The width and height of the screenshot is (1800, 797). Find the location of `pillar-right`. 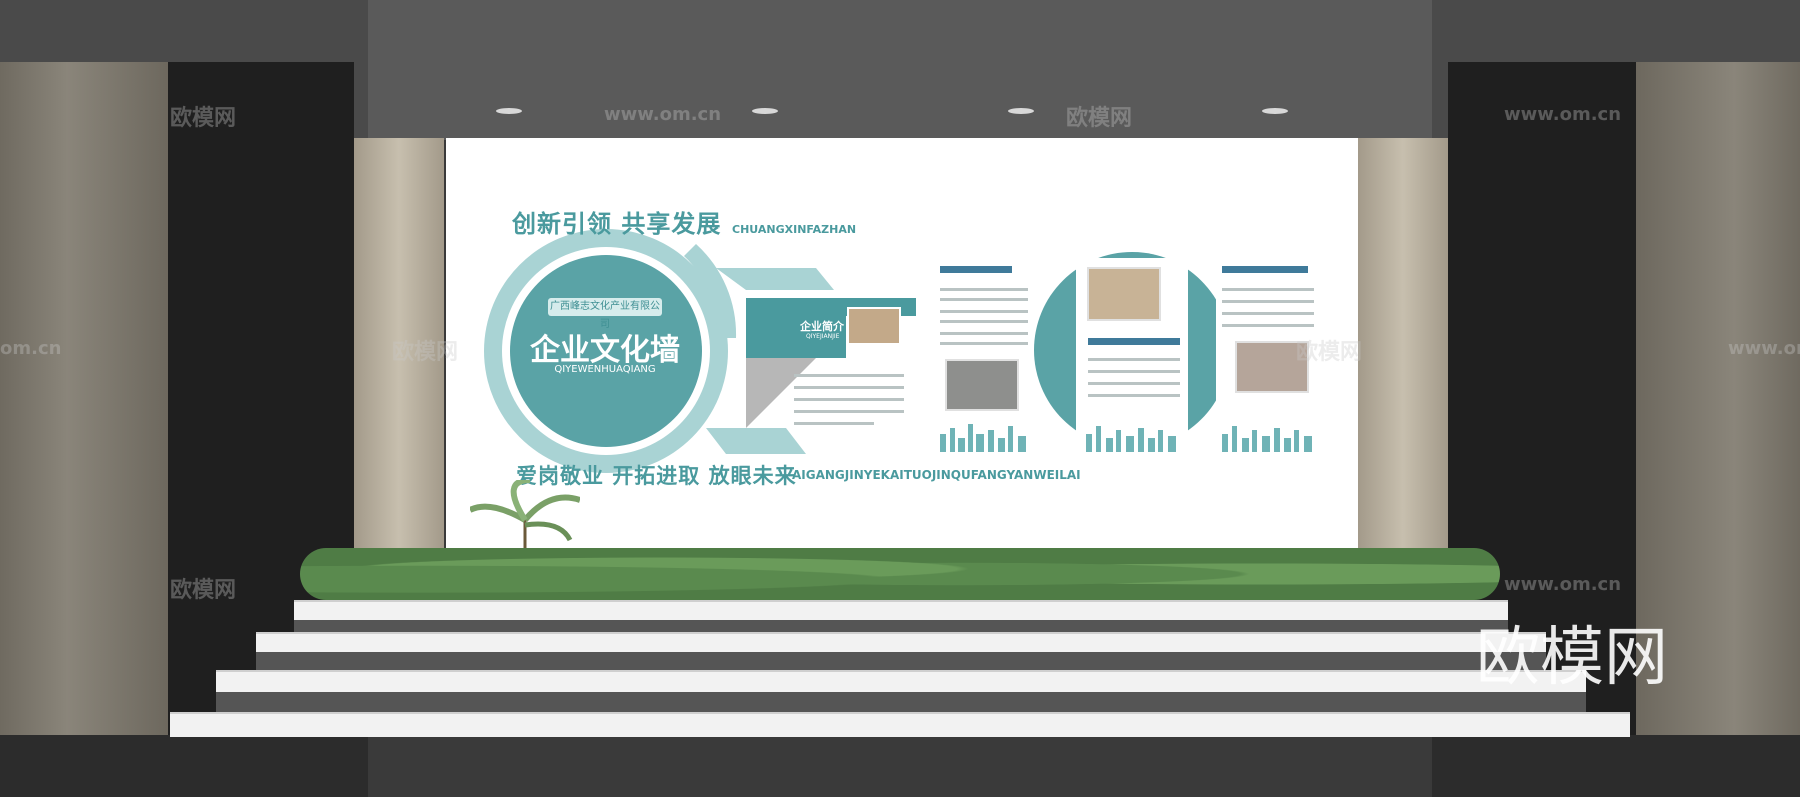

pillar-right is located at coordinates (1403, 353).